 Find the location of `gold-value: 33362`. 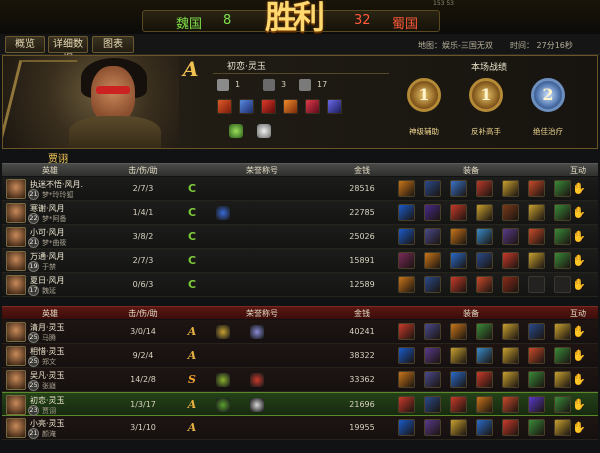

gold-value: 33362 is located at coordinates (362, 379).